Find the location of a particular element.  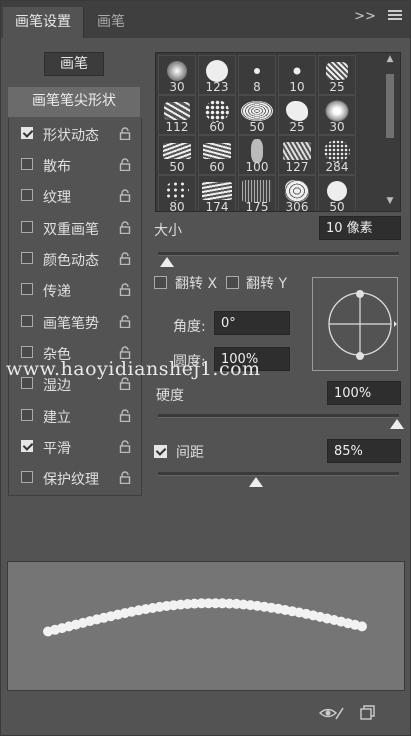

scrollbar-thumb is located at coordinates (390, 106).